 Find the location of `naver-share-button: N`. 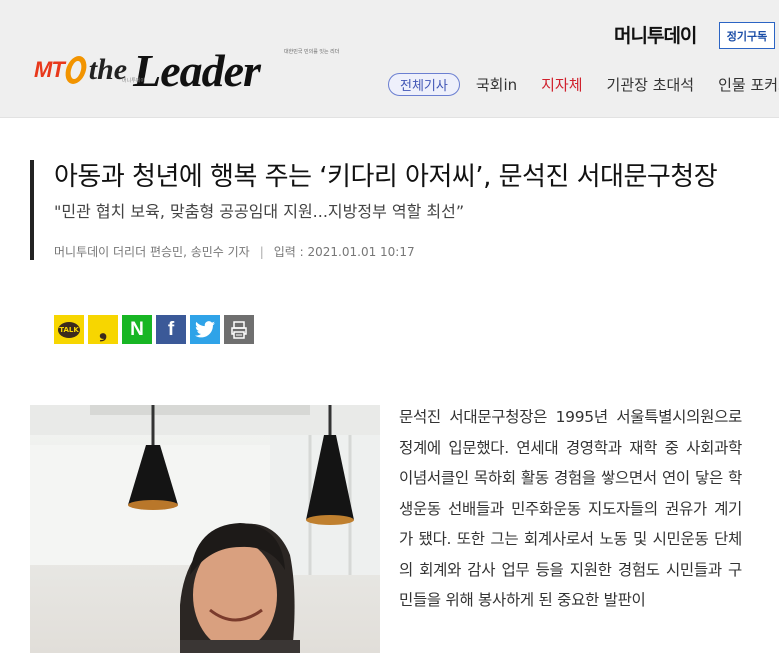

naver-share-button: N is located at coordinates (137, 329).